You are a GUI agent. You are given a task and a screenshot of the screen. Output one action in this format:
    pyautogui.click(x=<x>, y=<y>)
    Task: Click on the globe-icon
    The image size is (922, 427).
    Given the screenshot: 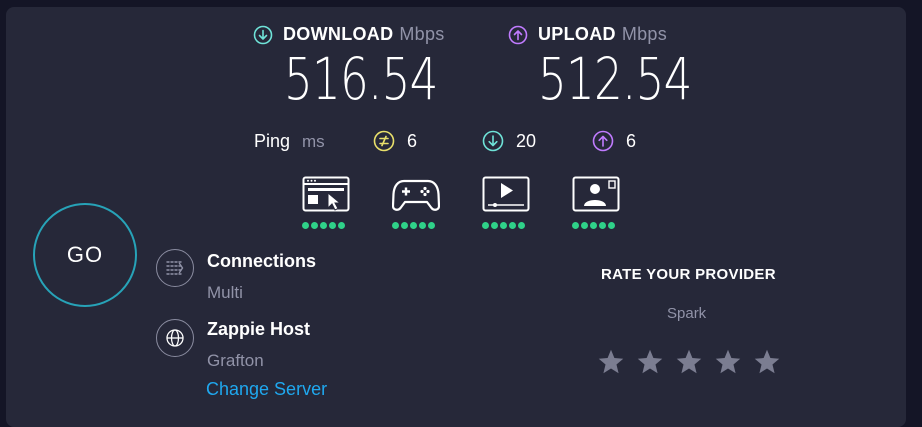 What is the action you would take?
    pyautogui.click(x=175, y=338)
    